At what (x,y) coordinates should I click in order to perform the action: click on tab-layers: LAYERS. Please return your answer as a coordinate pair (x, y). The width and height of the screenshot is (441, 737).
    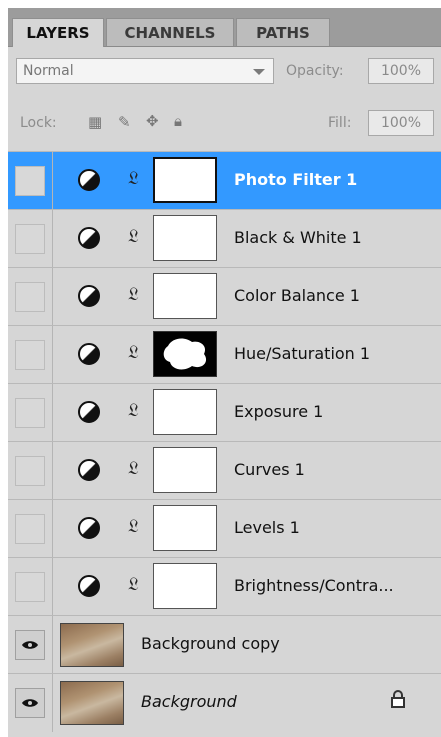
    Looking at the image, I should click on (58, 32).